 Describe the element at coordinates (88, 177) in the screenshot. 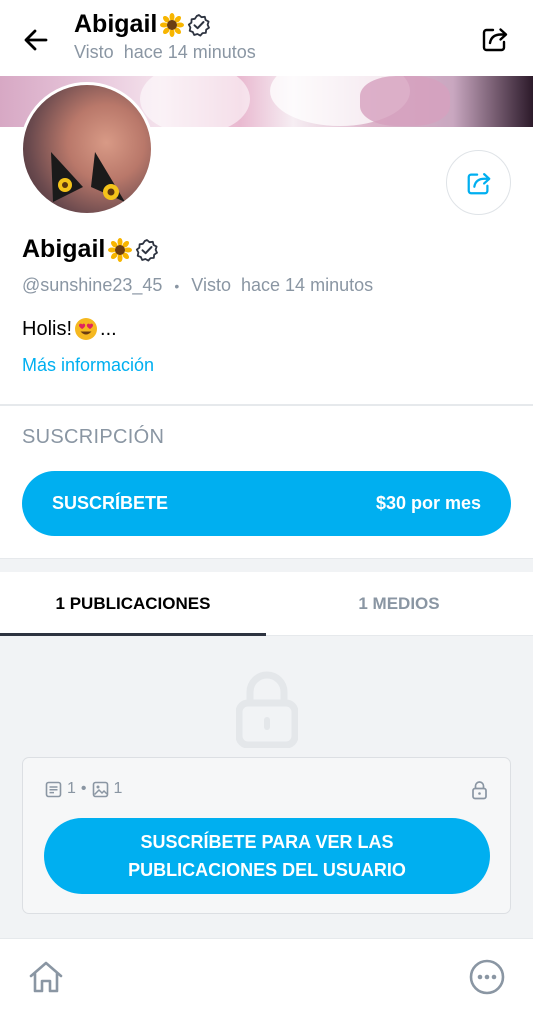

I see `avatar-photo-detail` at that location.